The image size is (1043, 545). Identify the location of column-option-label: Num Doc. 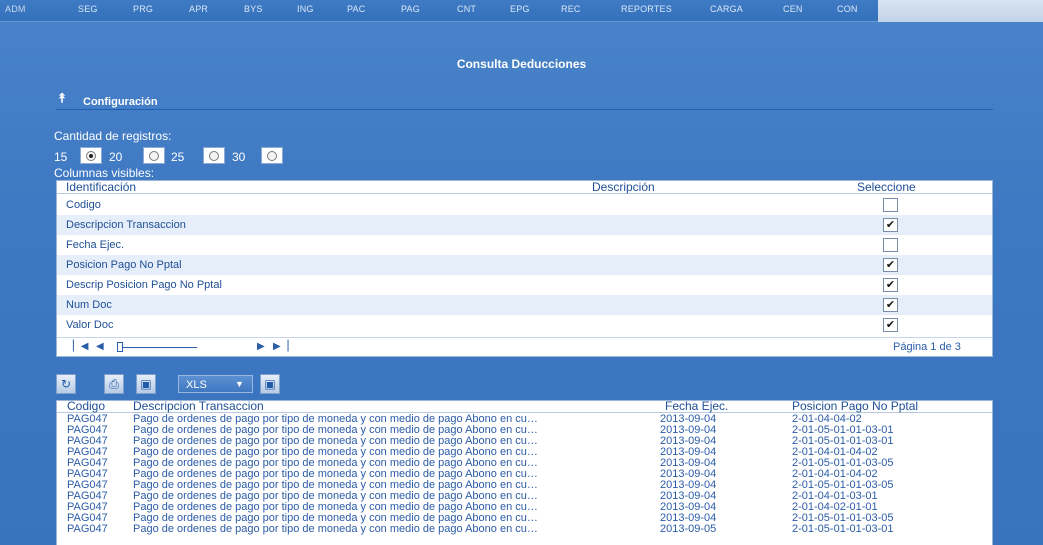
(89, 305).